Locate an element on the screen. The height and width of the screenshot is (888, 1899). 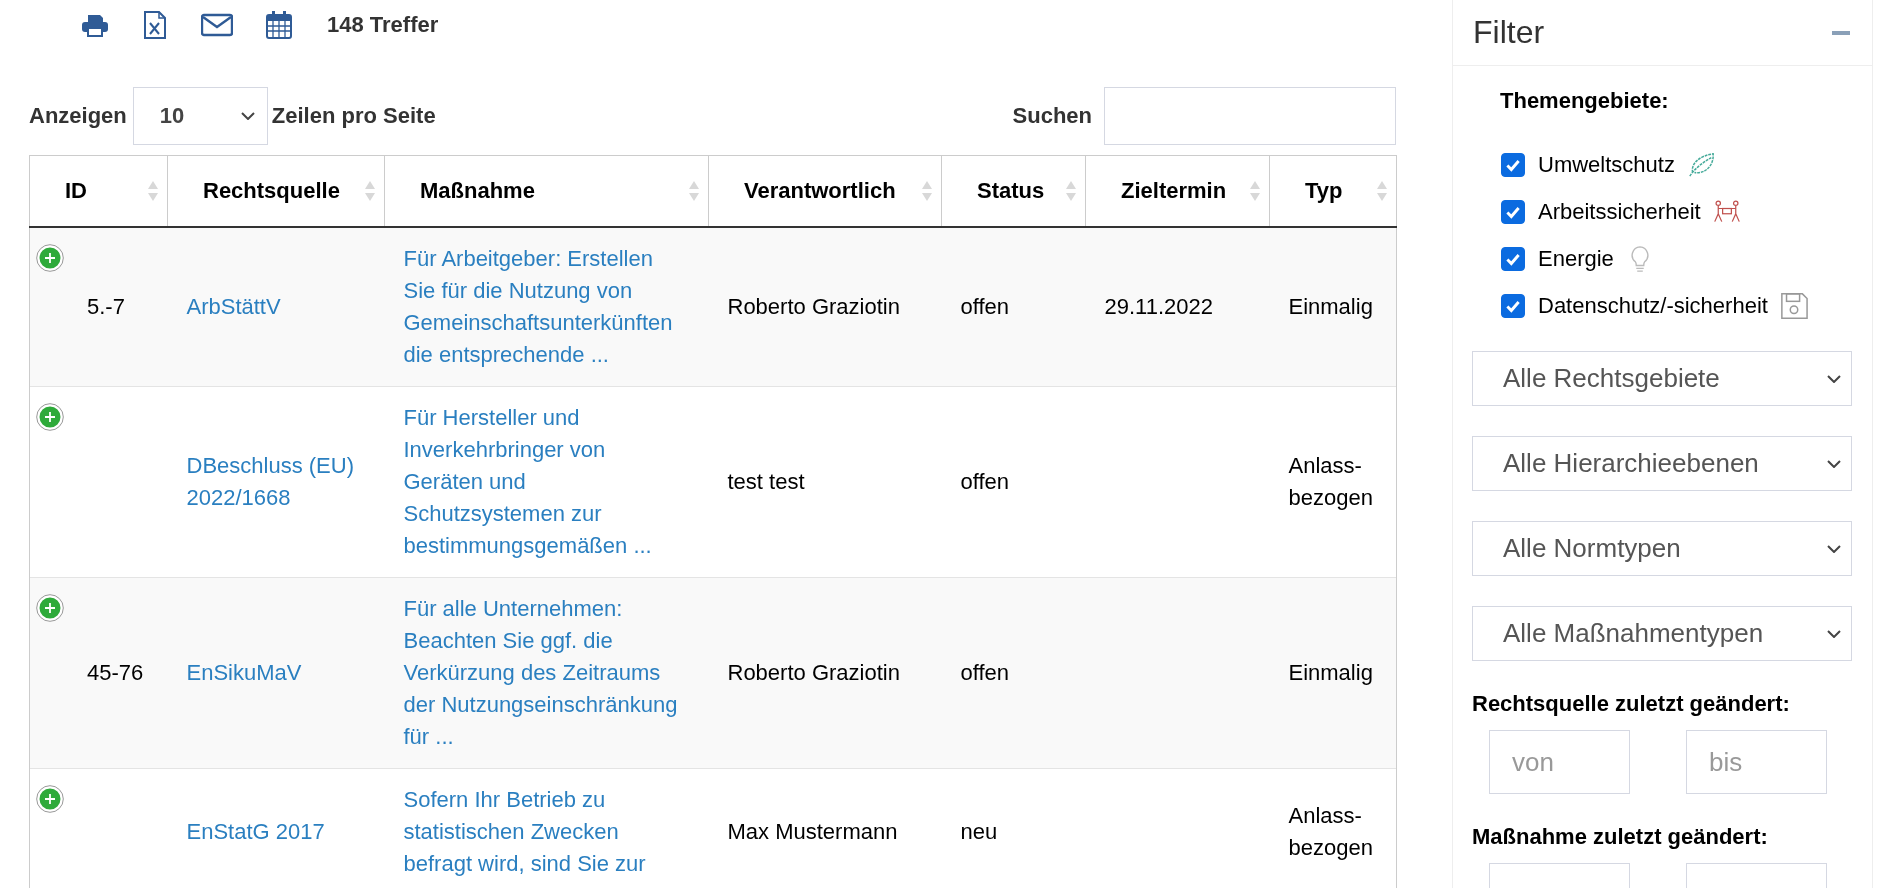
filter-select: Alle Normtypen is located at coordinates (1662, 548).